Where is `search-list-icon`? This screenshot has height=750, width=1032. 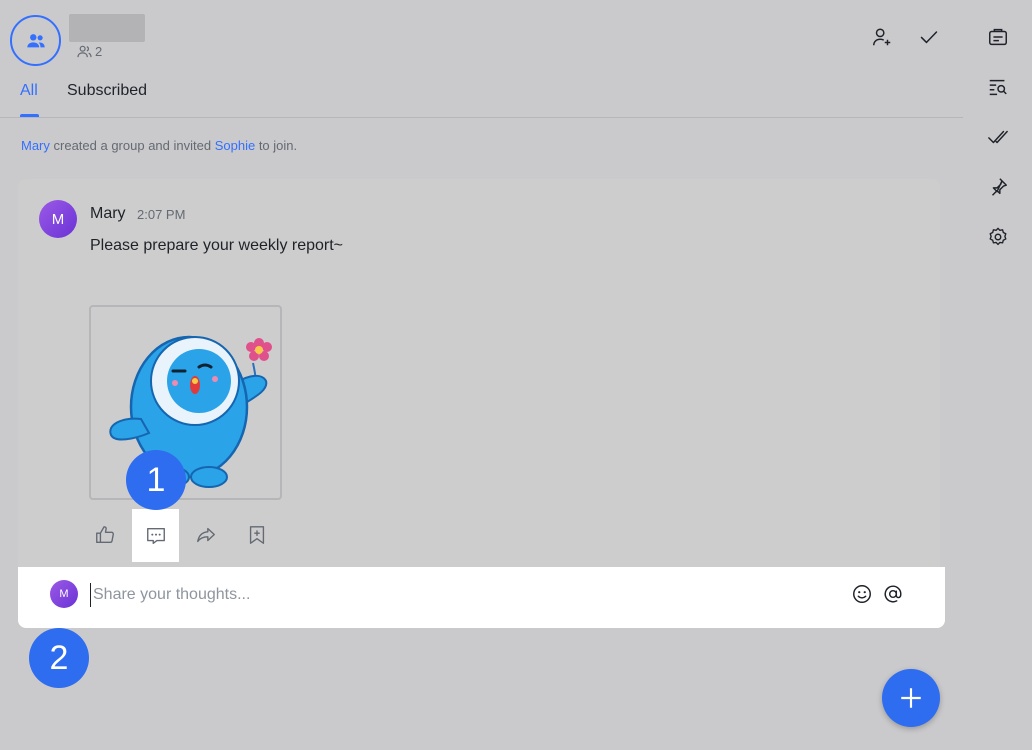
search-list-icon is located at coordinates (998, 87).